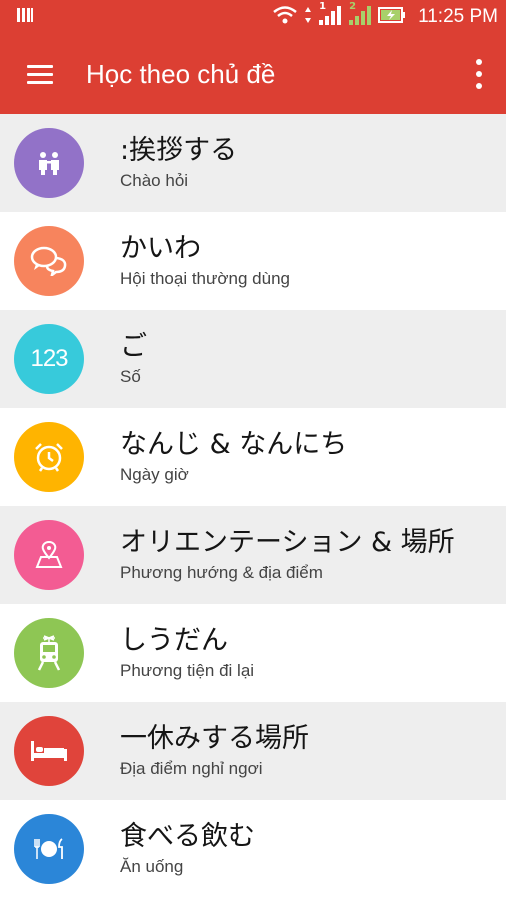  What do you see at coordinates (152, 866) in the screenshot?
I see `topic-subtitle: Ăn uống` at bounding box center [152, 866].